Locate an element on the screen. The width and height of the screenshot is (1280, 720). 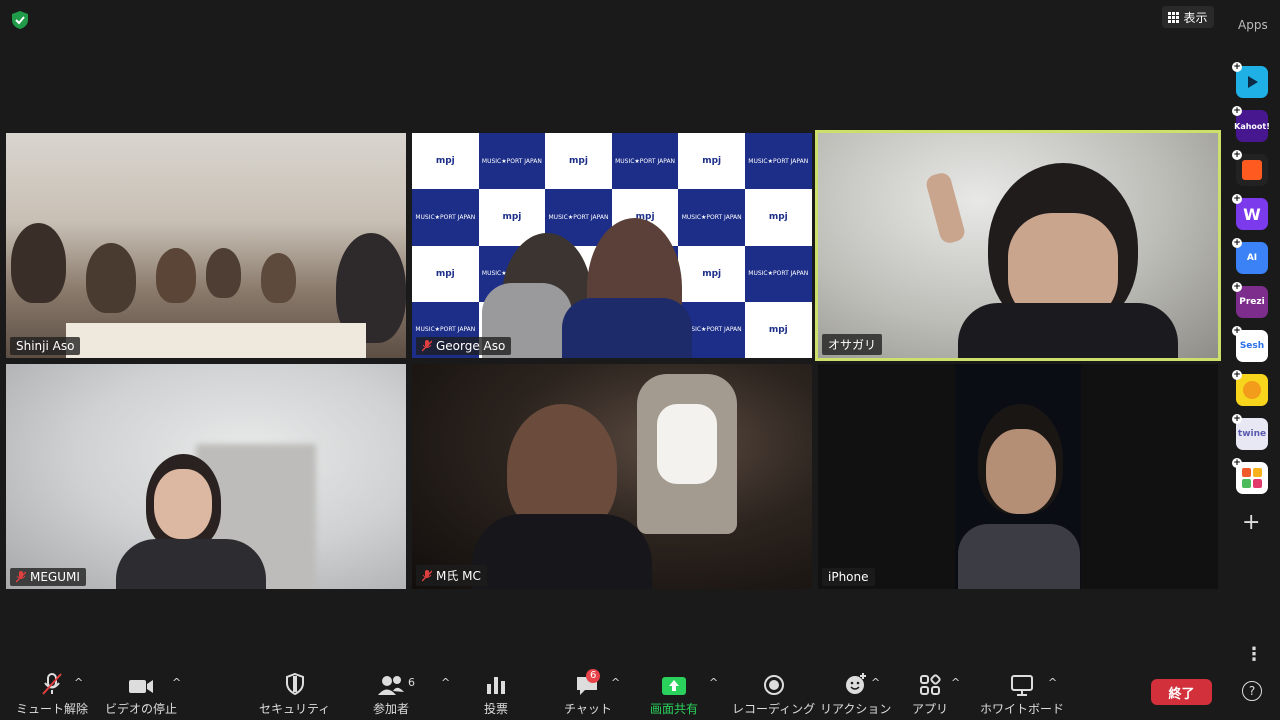
audio-options-chevron-icon: ^ is located at coordinates (78, 682).